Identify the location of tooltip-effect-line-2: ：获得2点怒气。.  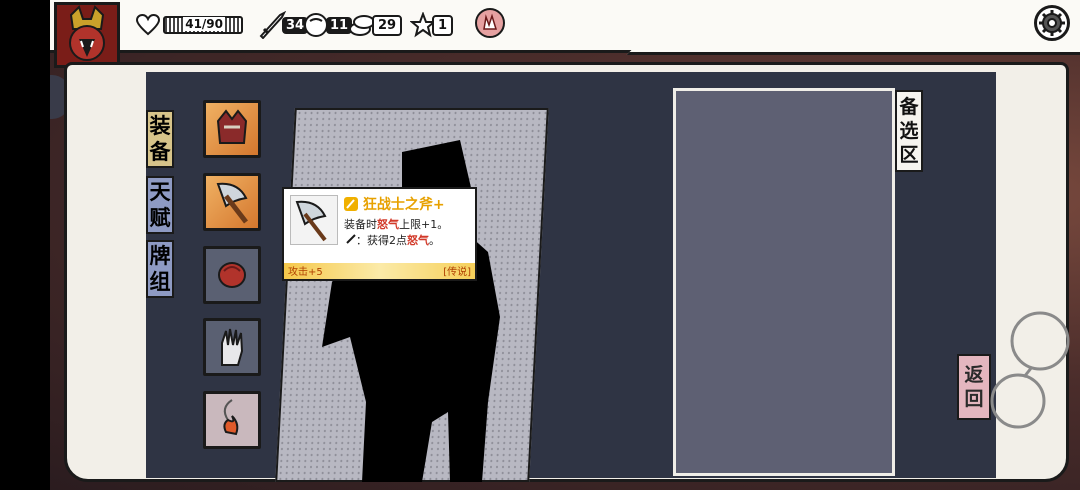
(393, 240).